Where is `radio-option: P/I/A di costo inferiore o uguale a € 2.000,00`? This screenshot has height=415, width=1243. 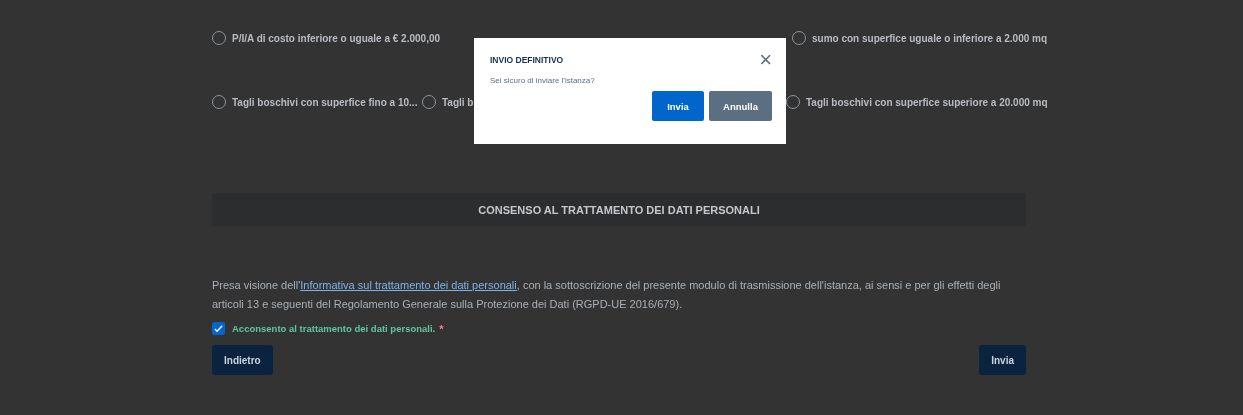 radio-option: P/I/A di costo inferiore o uguale a € 2.000,00 is located at coordinates (326, 38).